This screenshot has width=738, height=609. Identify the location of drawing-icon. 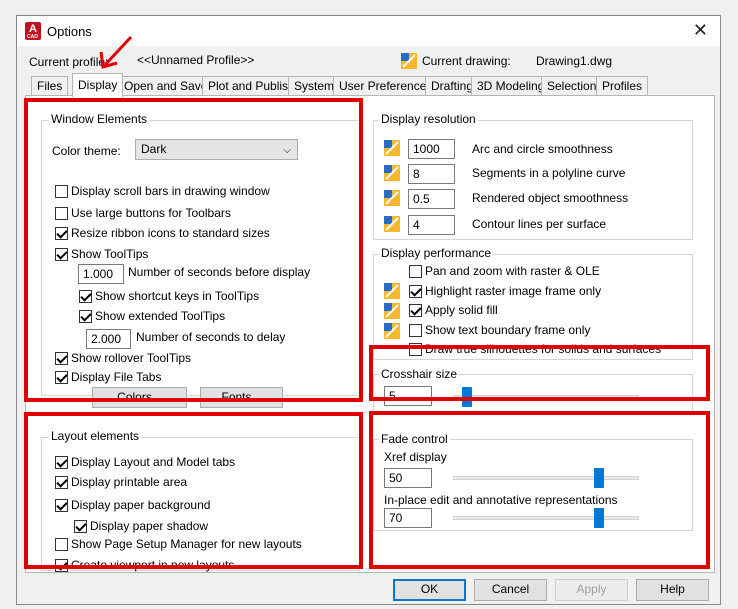
(409, 61).